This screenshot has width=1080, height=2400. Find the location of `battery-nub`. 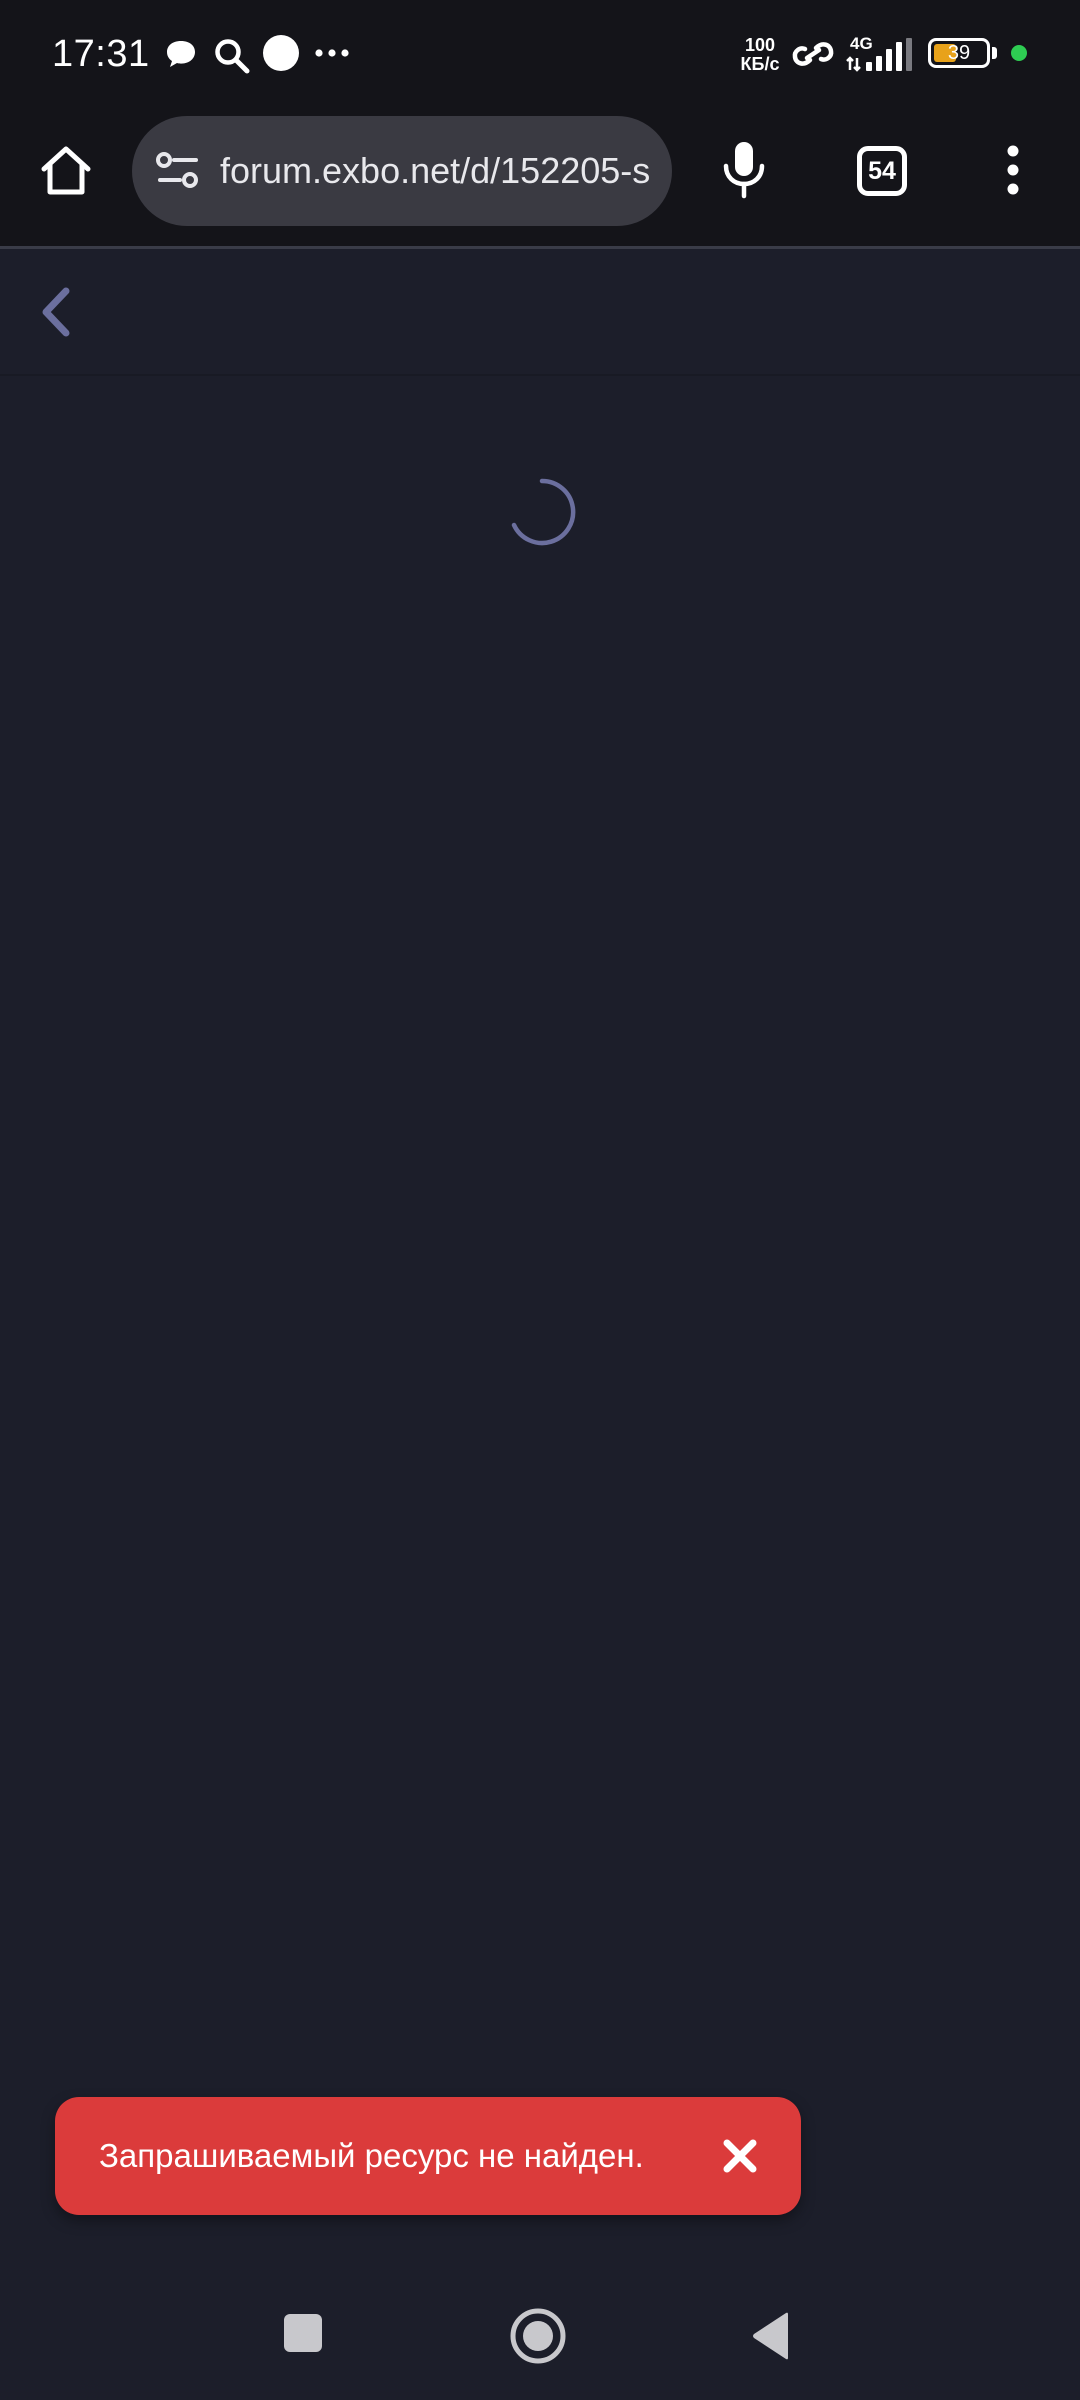

battery-nub is located at coordinates (994, 53).